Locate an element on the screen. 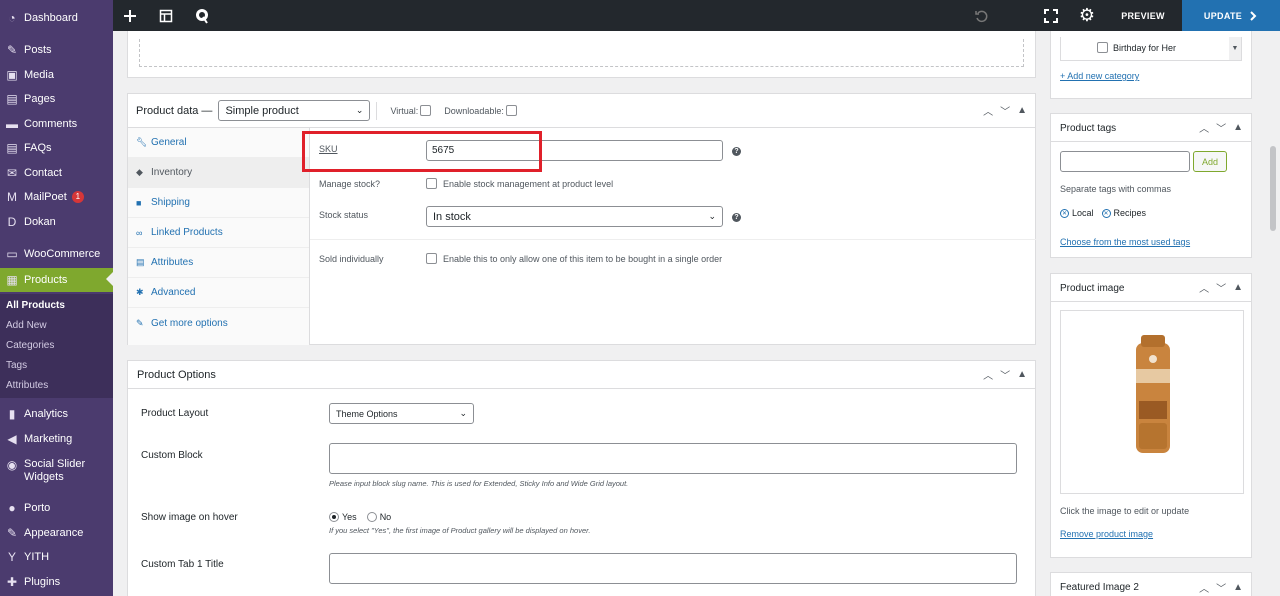  virtual-checkbox is located at coordinates (426, 110).